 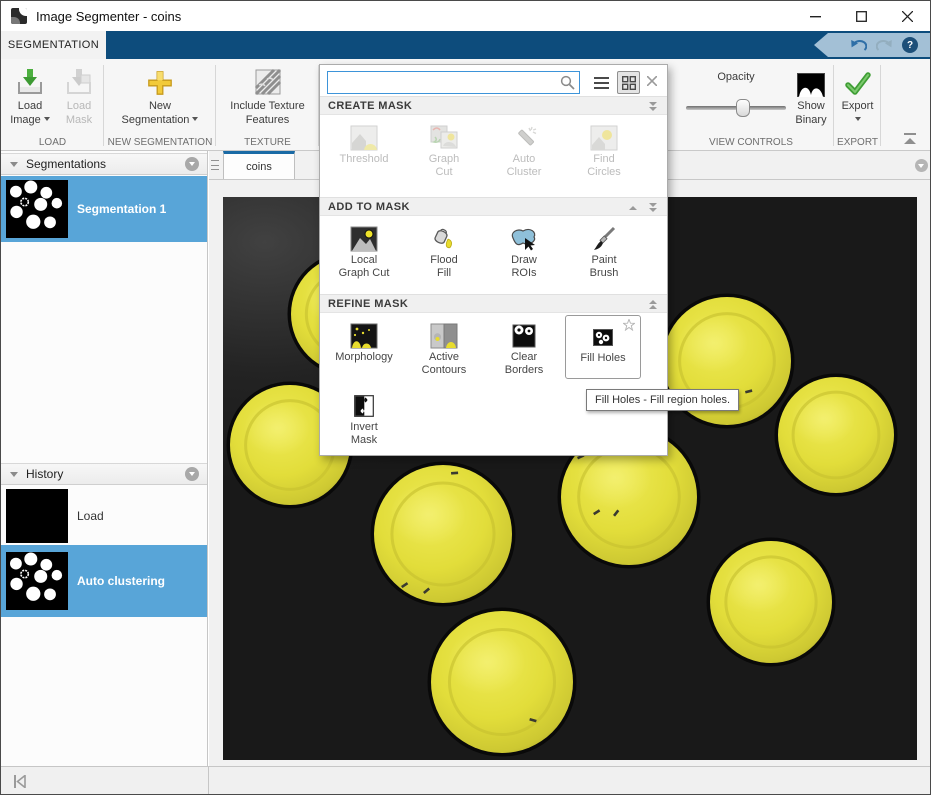 What do you see at coordinates (601, 82) in the screenshot?
I see `list-view-button` at bounding box center [601, 82].